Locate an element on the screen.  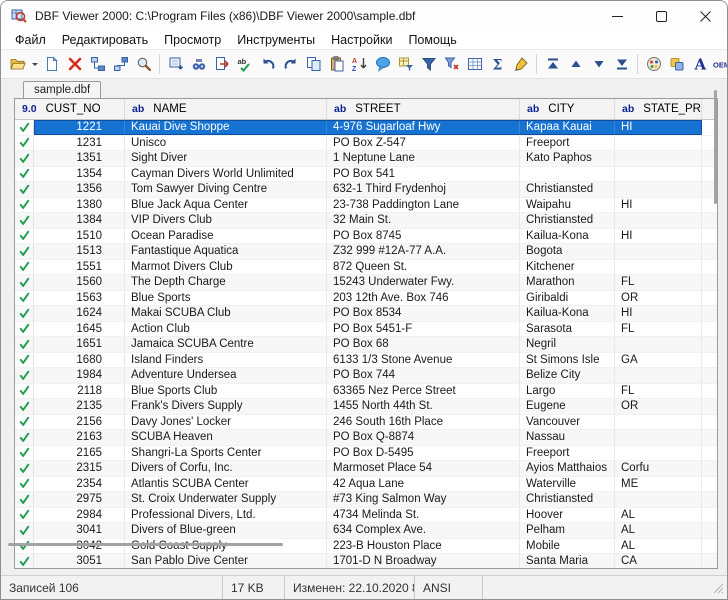
table-row: 1651 Jamaica SCUBA Centre PO Box 68 Negril is located at coordinates (366, 345).